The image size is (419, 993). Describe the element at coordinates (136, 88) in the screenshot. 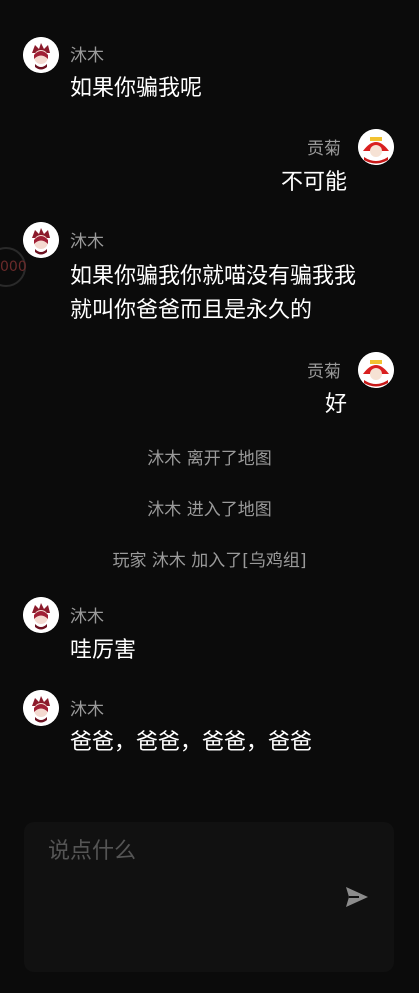

I see `message-text: 如果你骗我呢` at that location.